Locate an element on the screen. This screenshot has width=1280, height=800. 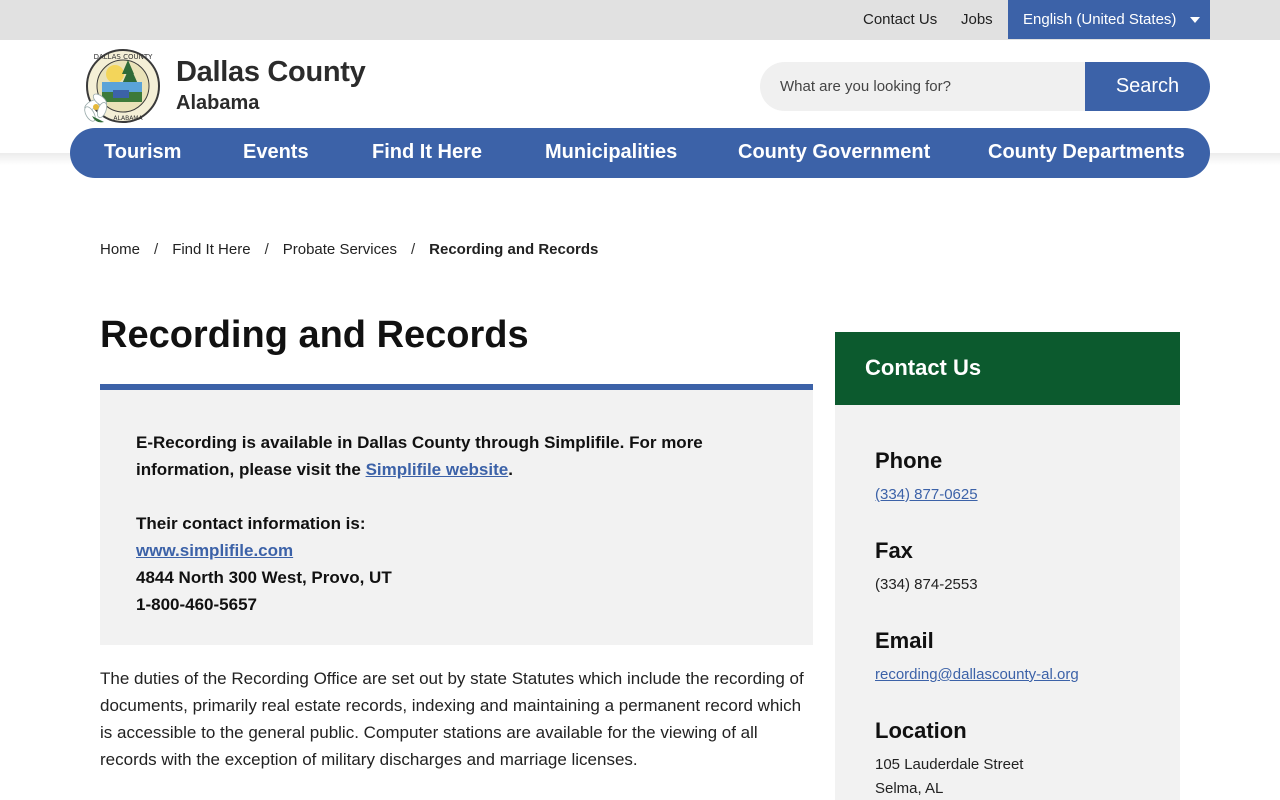
breadcrumb-find-it-here: Find It Here is located at coordinates (211, 249).